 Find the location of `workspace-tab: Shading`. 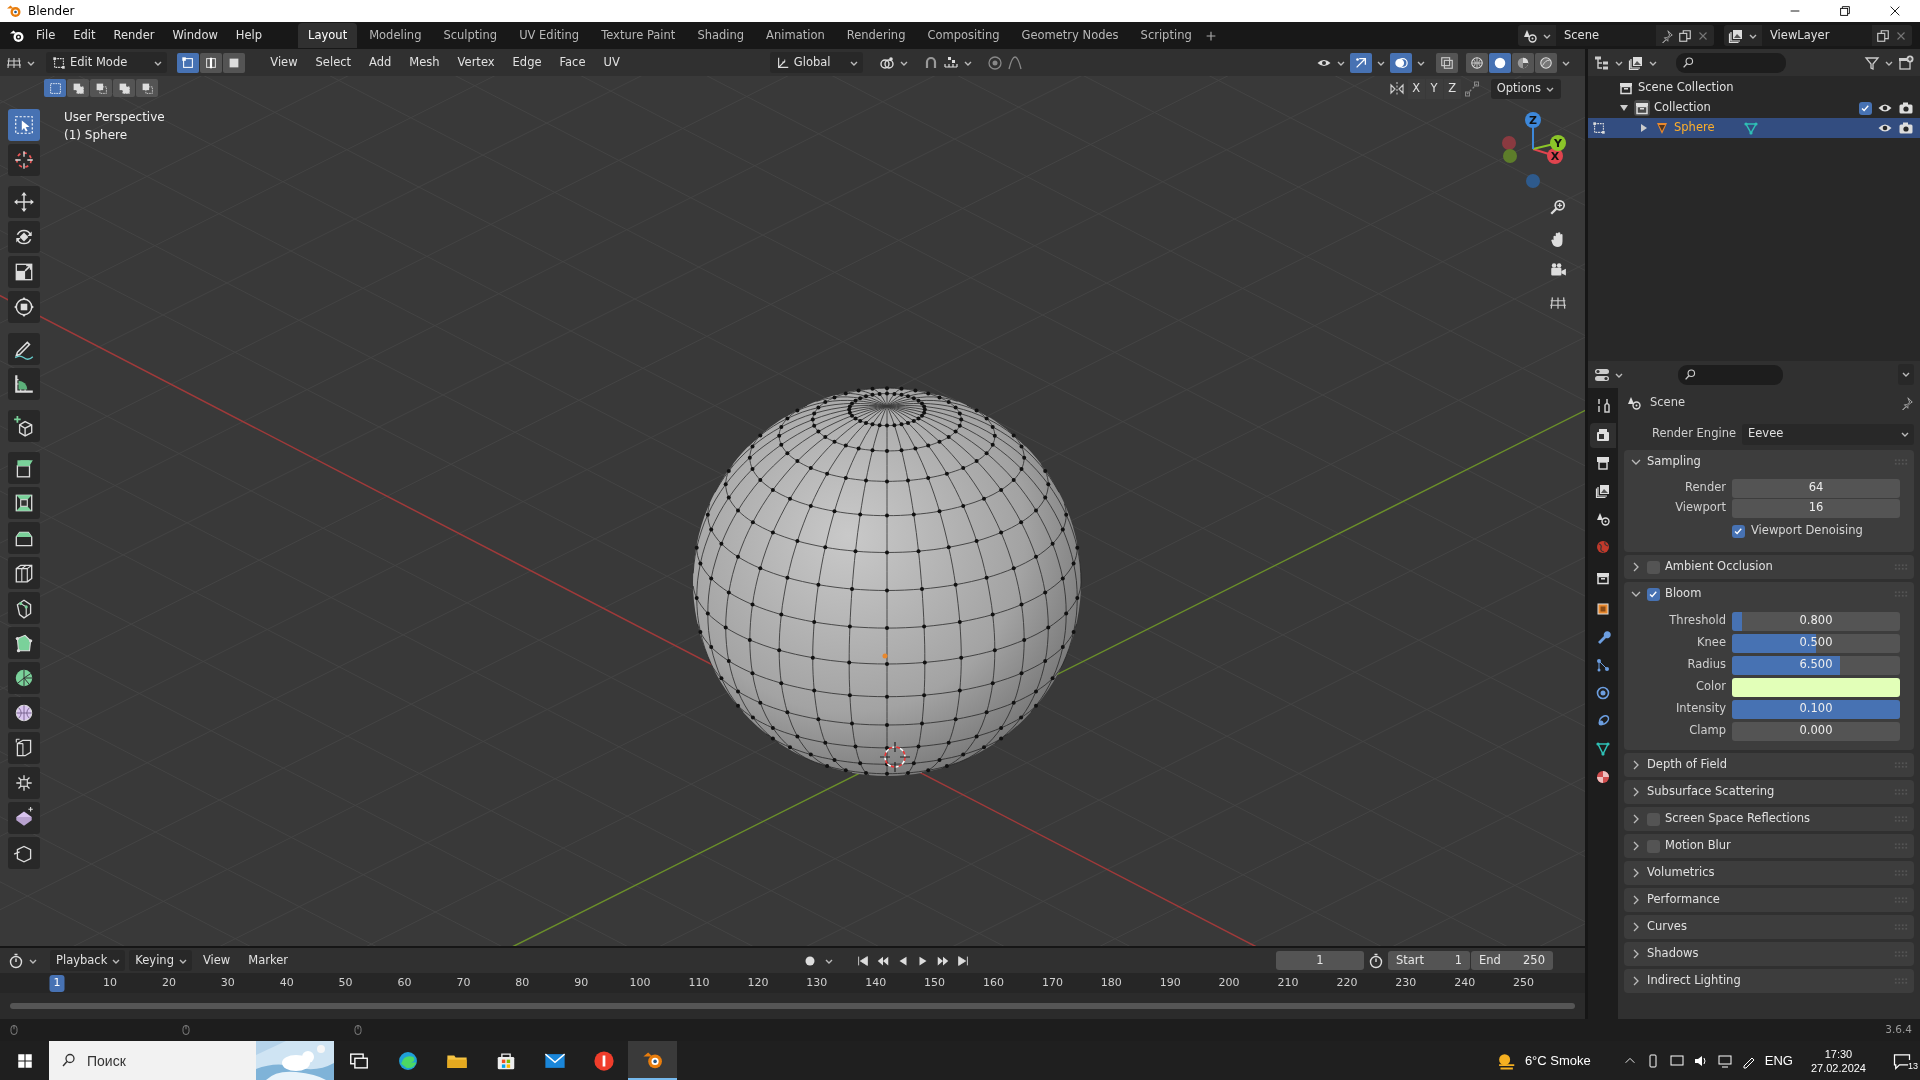

workspace-tab: Shading is located at coordinates (721, 35).